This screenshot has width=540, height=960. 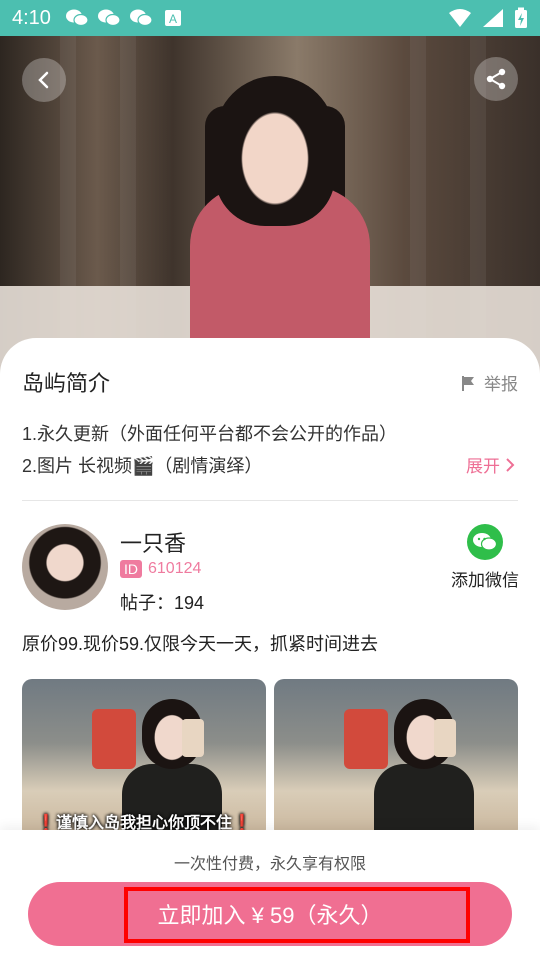 I want to click on share-button, so click(x=496, y=79).